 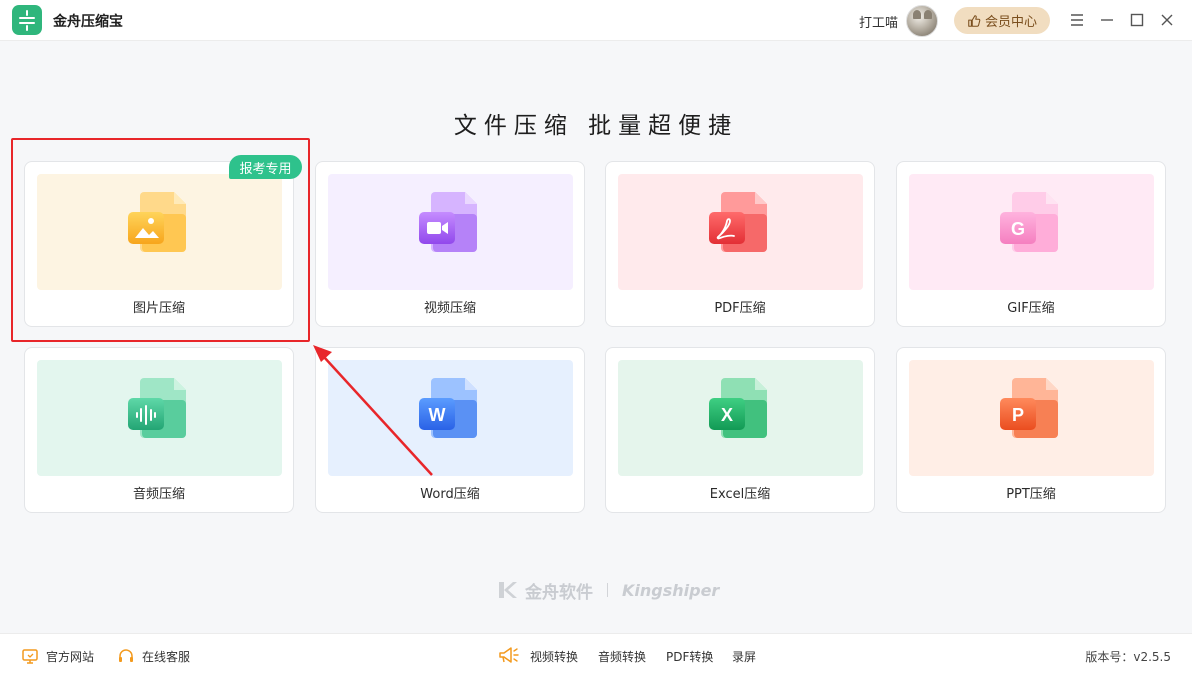 What do you see at coordinates (1031, 308) in the screenshot?
I see `card-label: GIF压缩` at bounding box center [1031, 308].